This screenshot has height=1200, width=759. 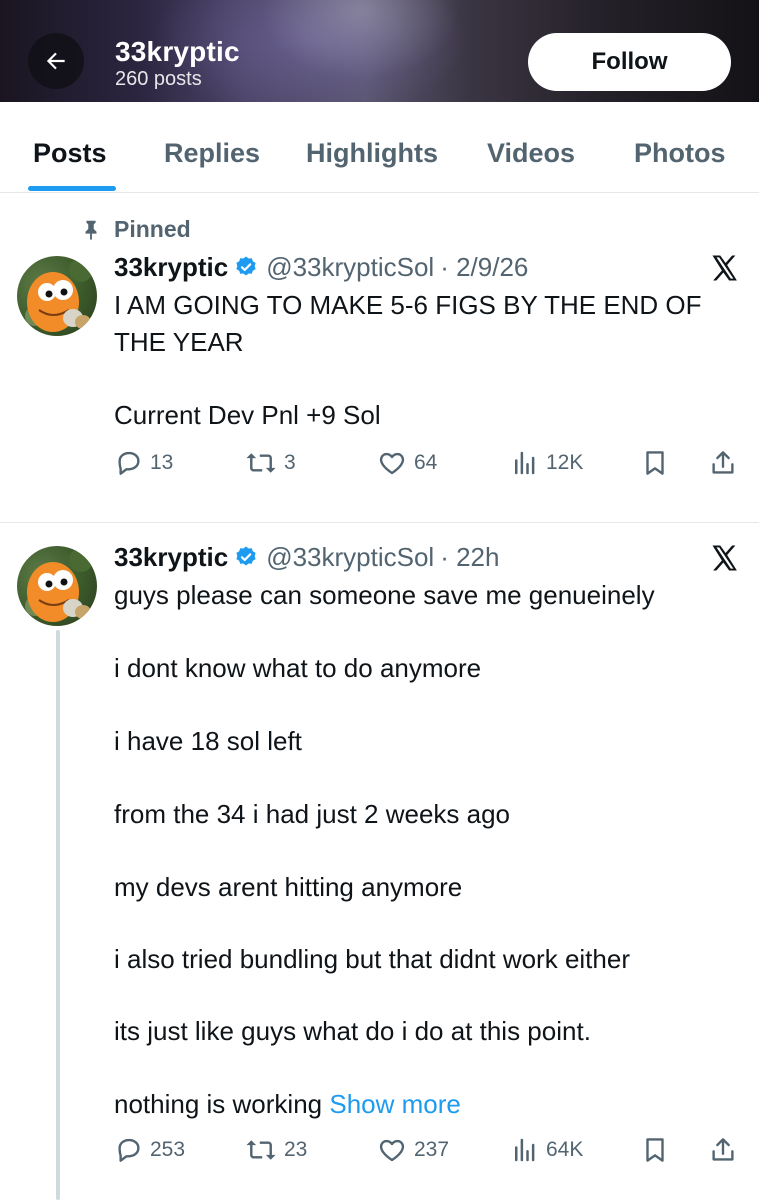 What do you see at coordinates (312, 814) in the screenshot?
I see `tweet-text-line: from the 34 i had just 2 weeks ago` at bounding box center [312, 814].